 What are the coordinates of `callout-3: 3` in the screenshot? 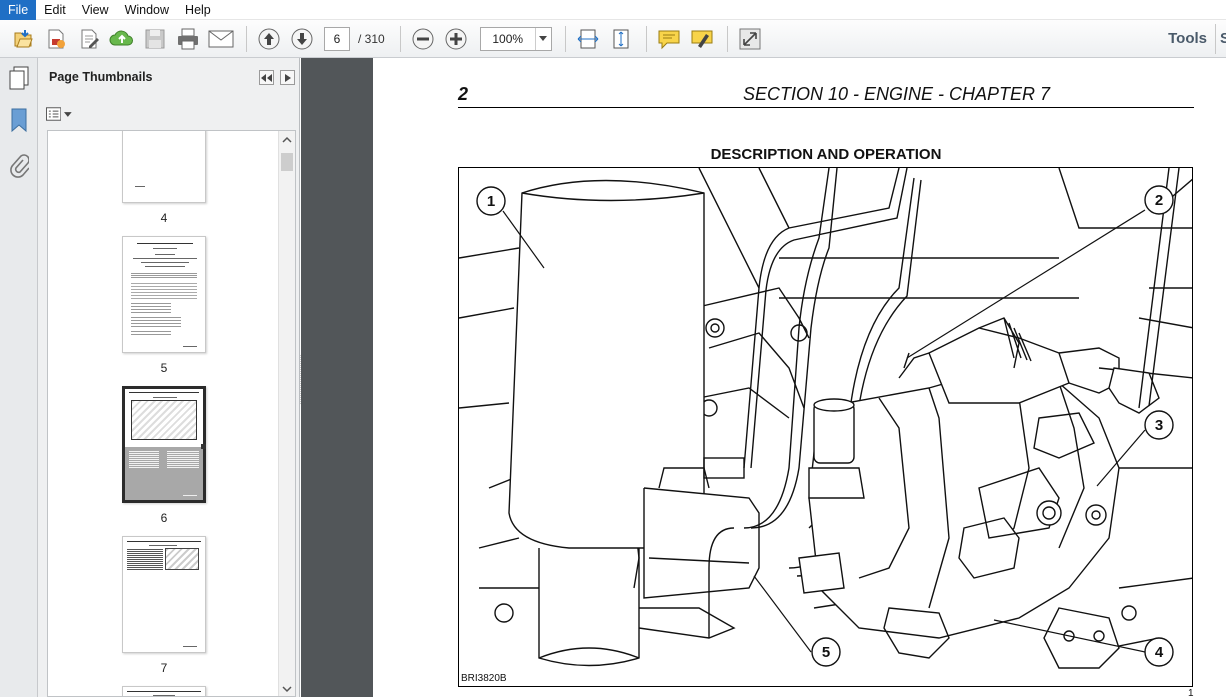 It's located at (1159, 425).